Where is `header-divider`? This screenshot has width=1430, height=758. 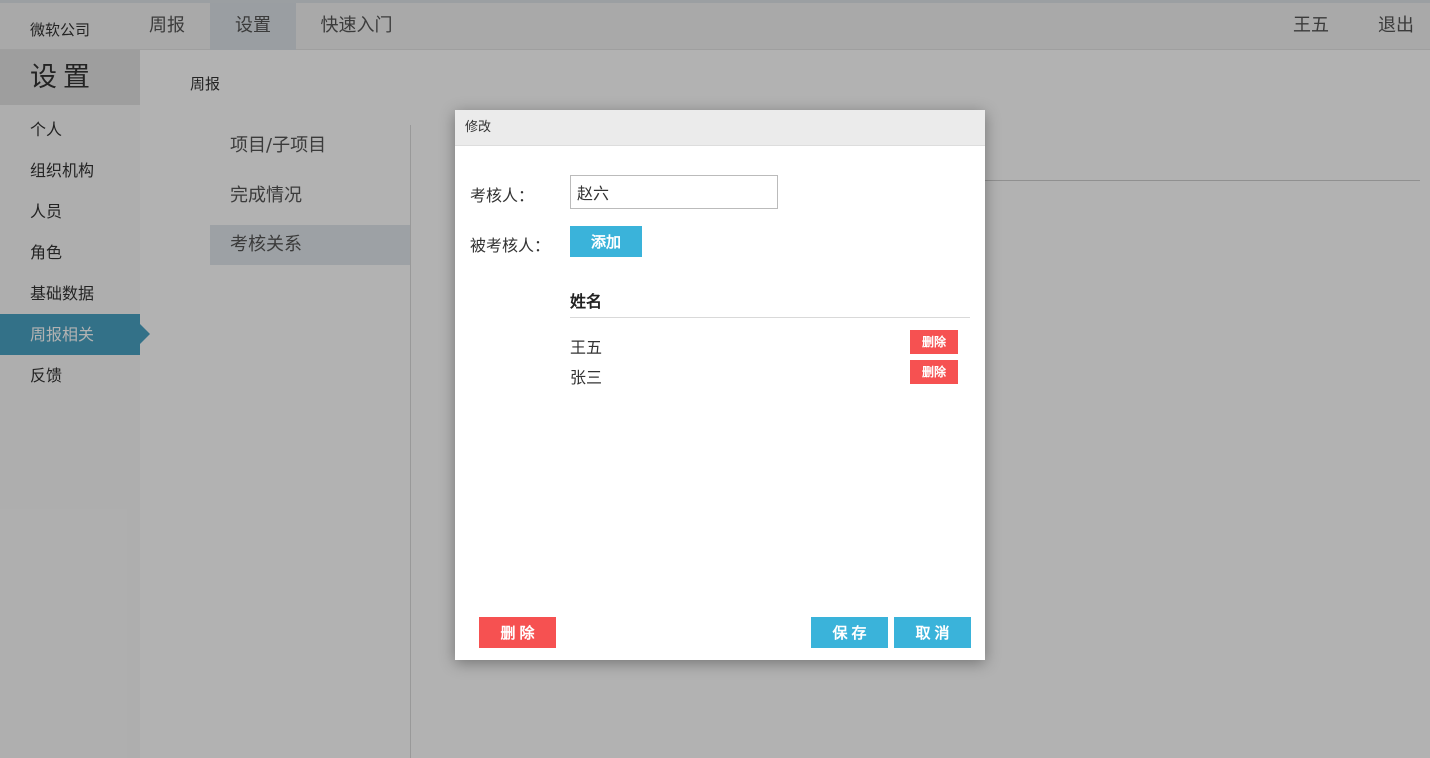
header-divider is located at coordinates (770, 317).